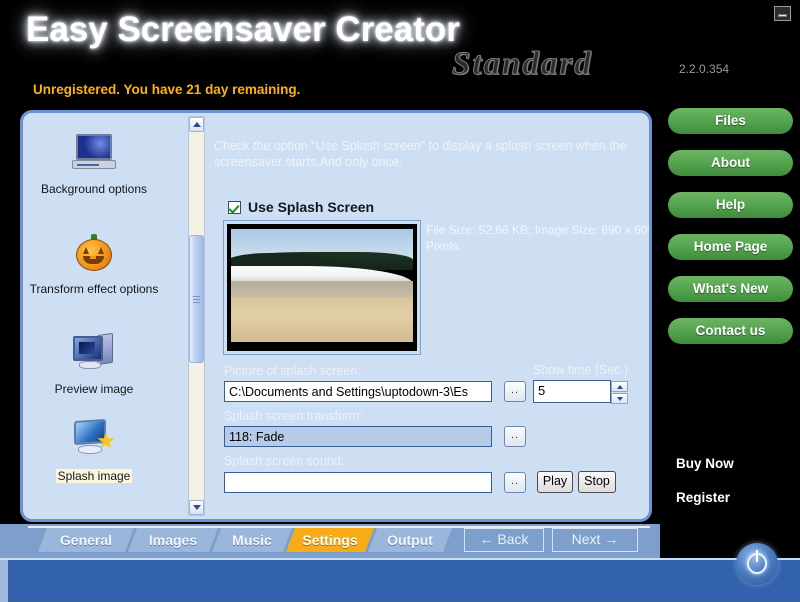 The height and width of the screenshot is (602, 800). I want to click on sidebar-item-transform-effect-options: Transform effect options, so click(94, 266).